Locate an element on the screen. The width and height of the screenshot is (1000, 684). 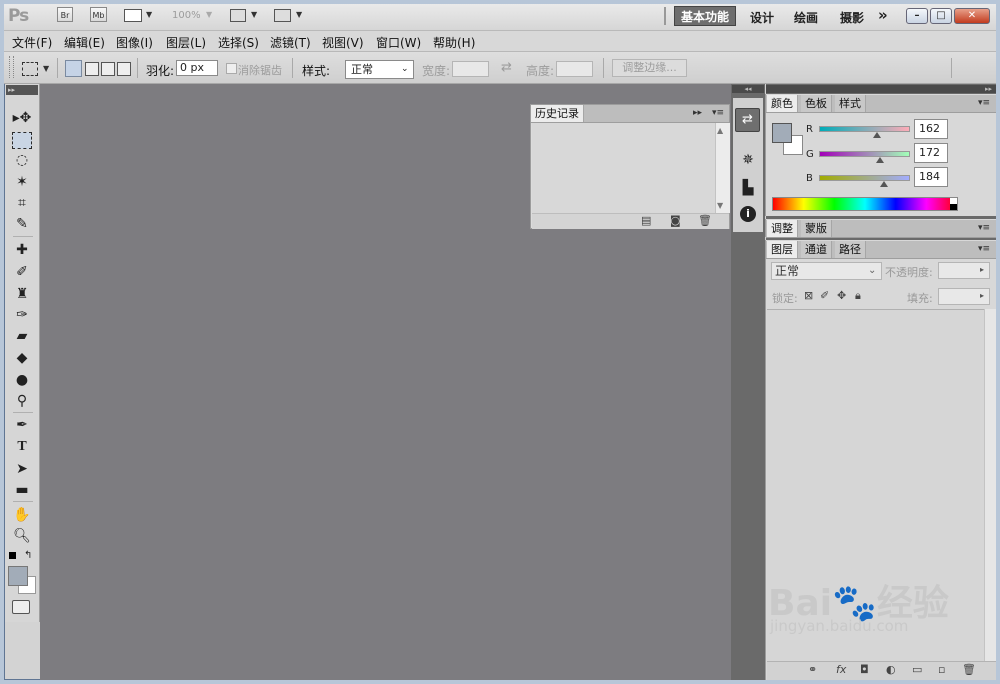
eraser-tool-icon: ▰ is located at coordinates (22, 336).